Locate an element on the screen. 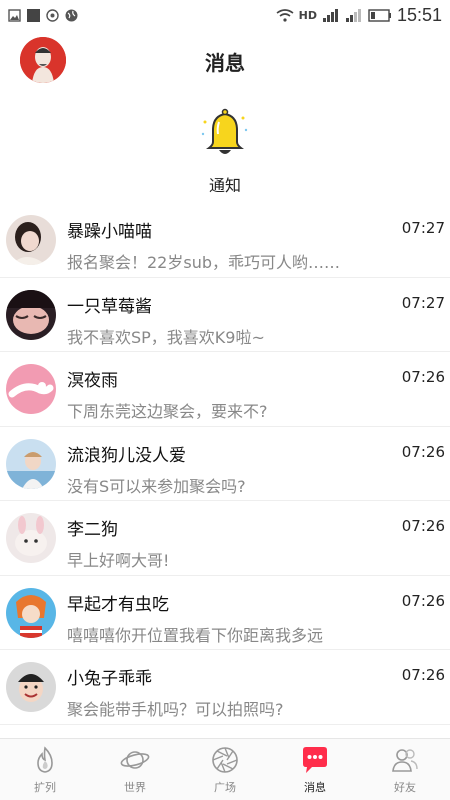 Image resolution: width=450 pixels, height=800 pixels. header: 消息 is located at coordinates (225, 61).